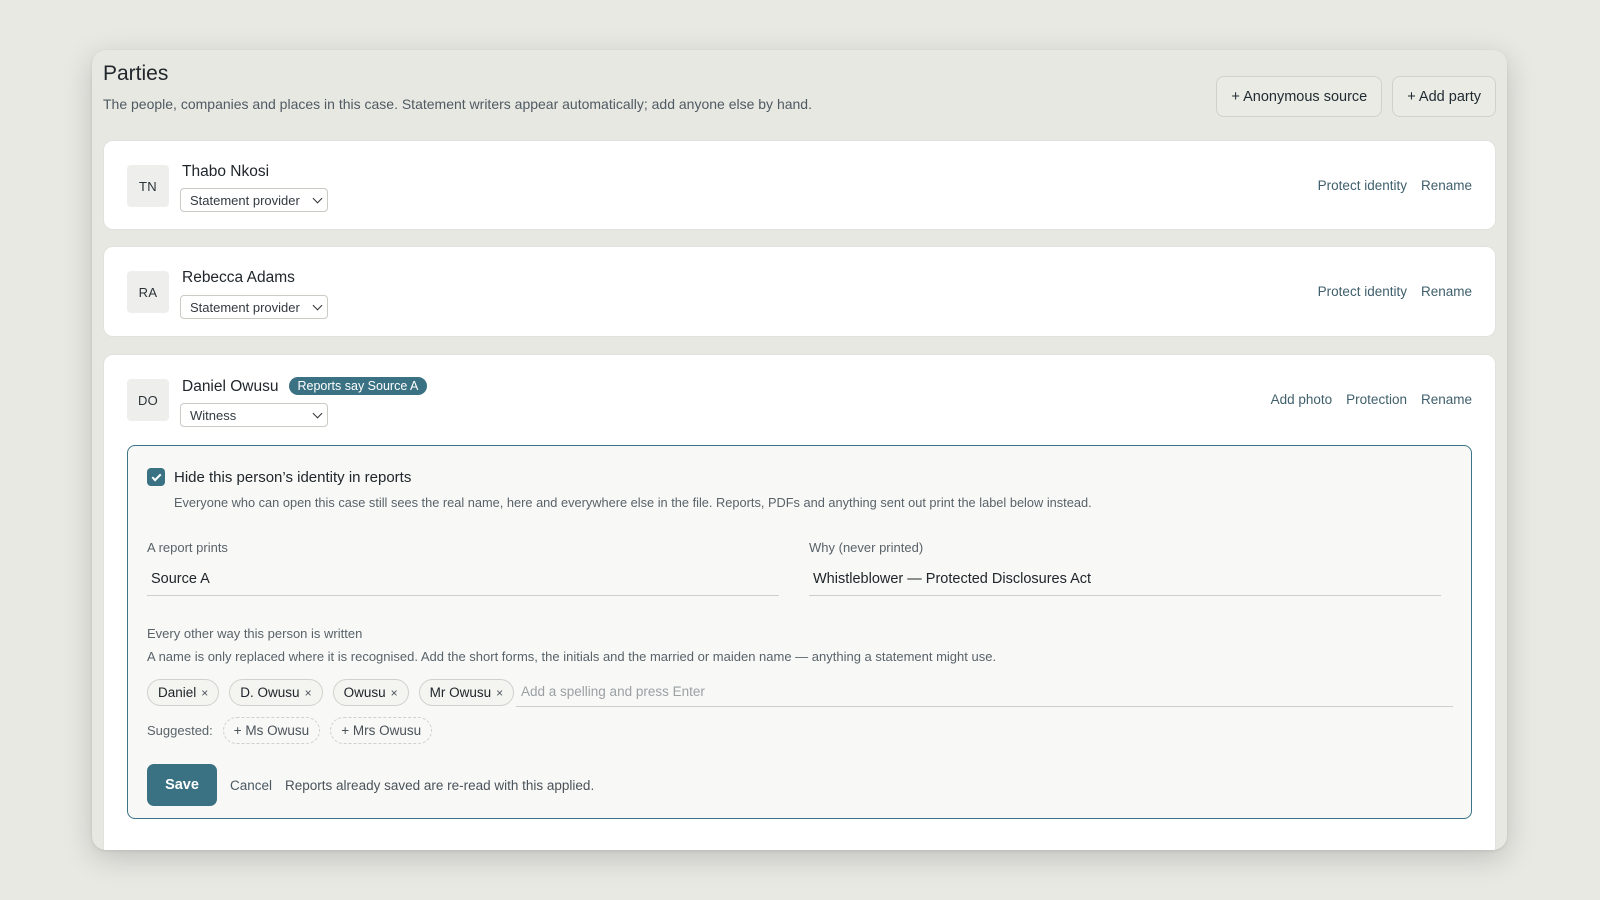  I want to click on alias-chip: D. Owusu ×, so click(276, 692).